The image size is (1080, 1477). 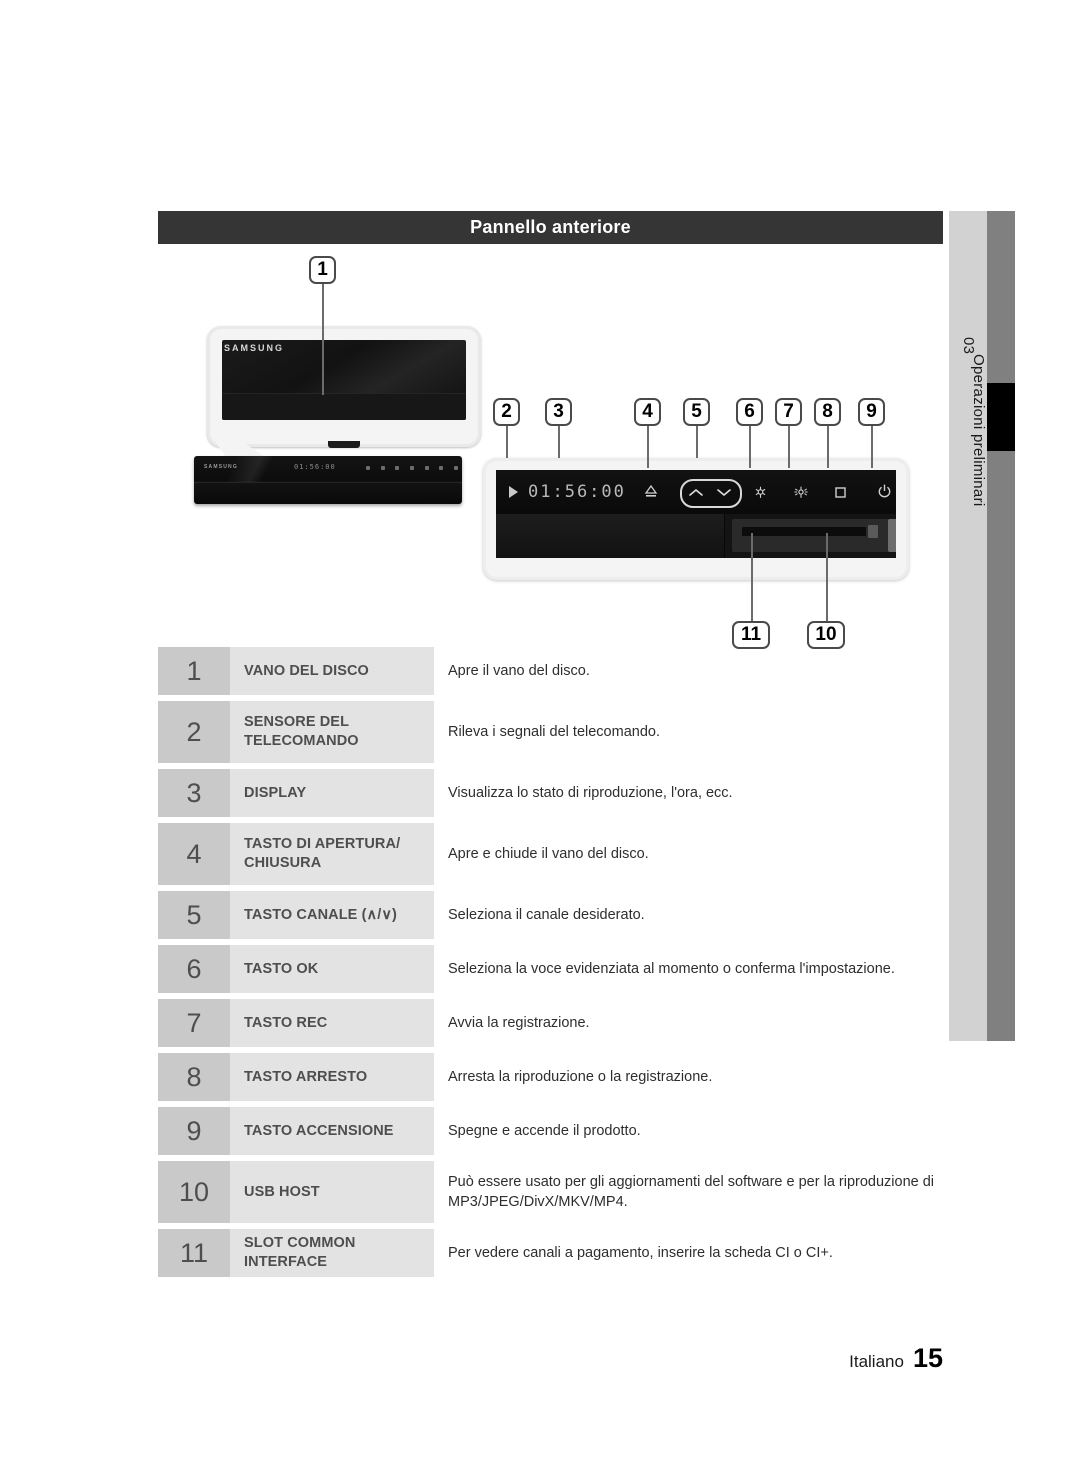 I want to click on device-top-view: SAMSUNG, so click(x=344, y=387).